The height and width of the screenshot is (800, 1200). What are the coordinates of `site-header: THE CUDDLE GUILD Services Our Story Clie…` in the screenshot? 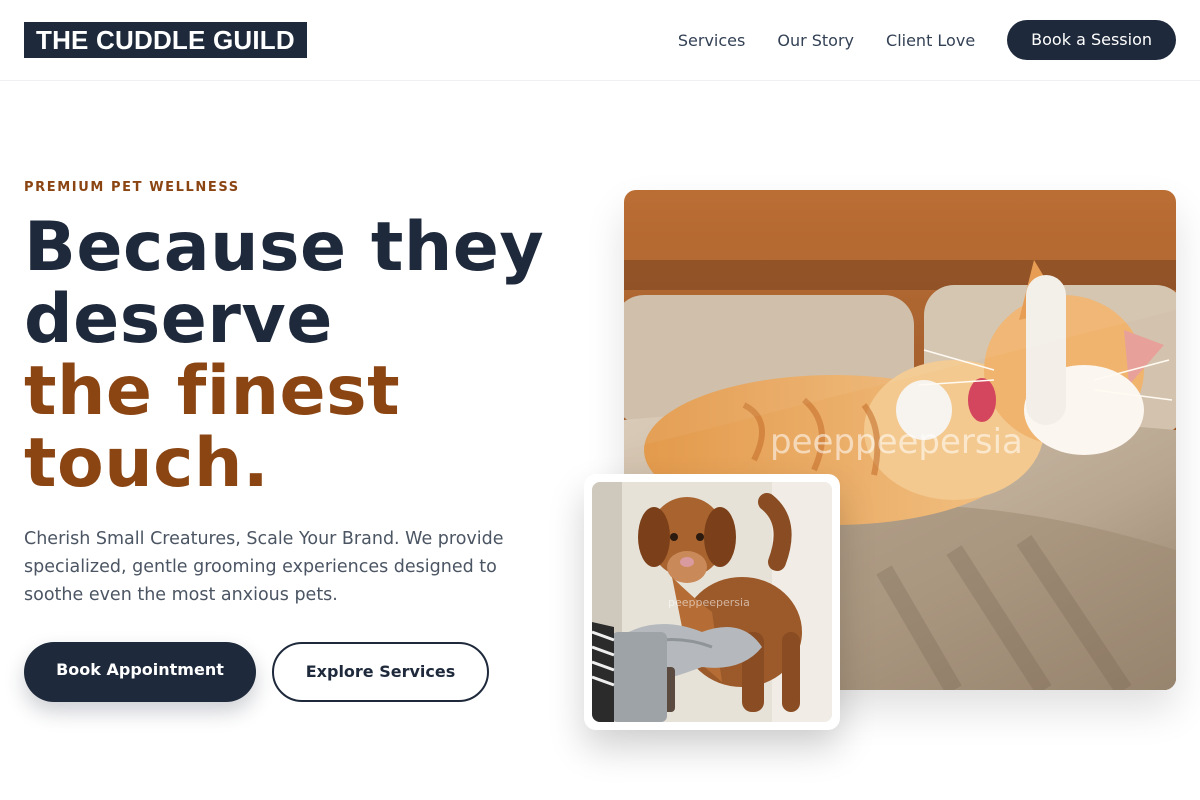 It's located at (600, 40).